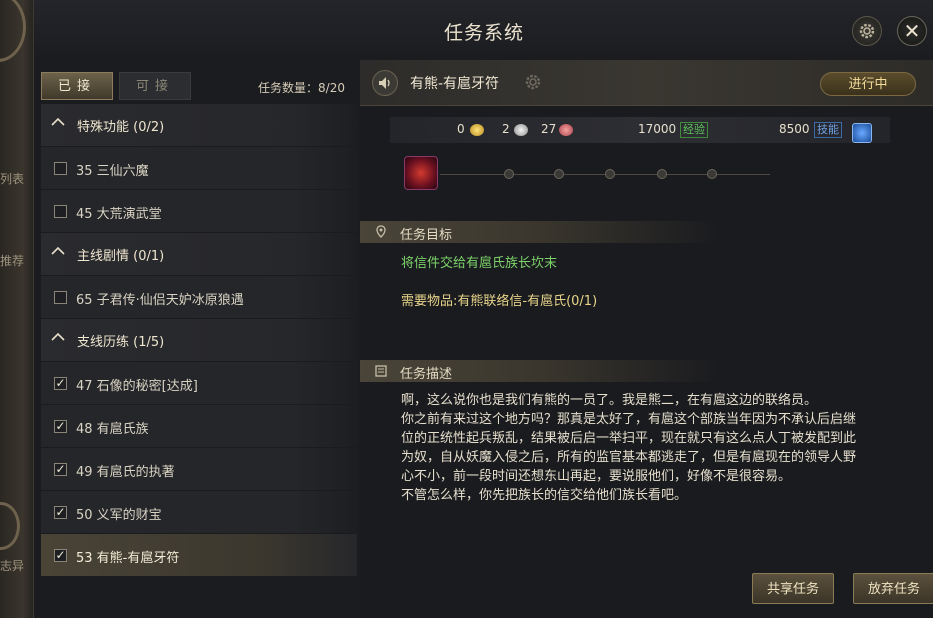 Image resolution: width=933 pixels, height=618 pixels. What do you see at coordinates (862, 133) in the screenshot?
I see `reward-orb-icon` at bounding box center [862, 133].